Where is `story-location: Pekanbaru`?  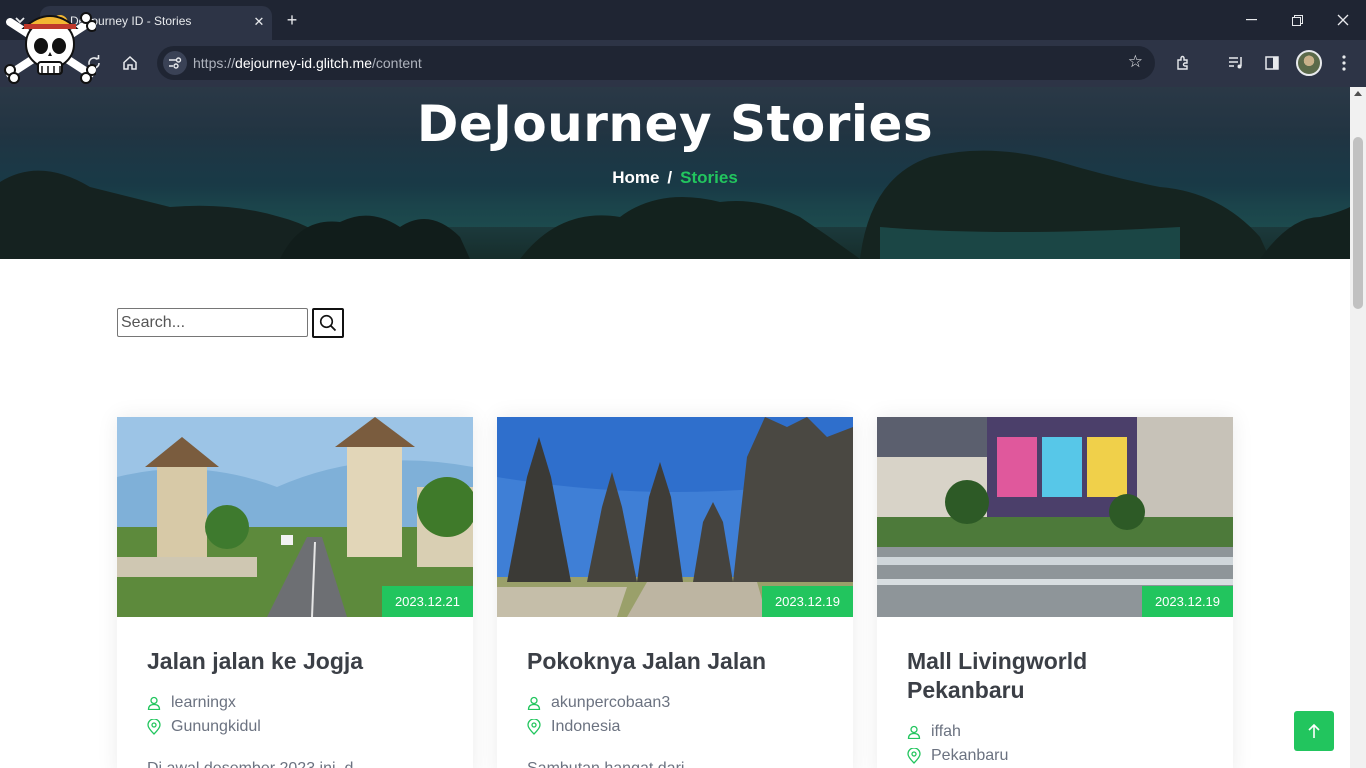 story-location: Pekanbaru is located at coordinates (957, 756).